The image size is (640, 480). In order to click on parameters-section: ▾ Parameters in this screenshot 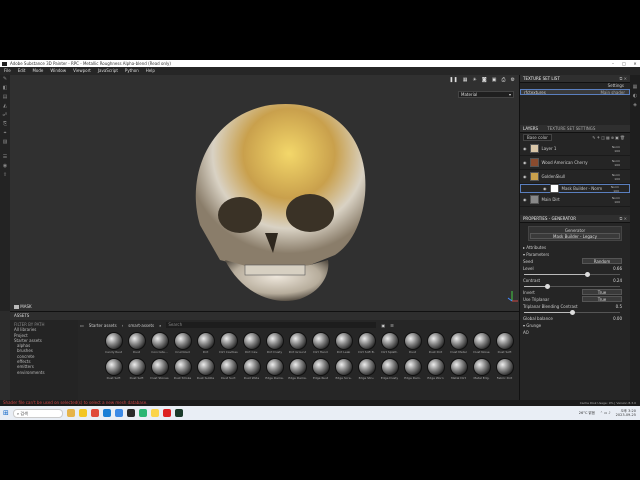, I will do `click(575, 254)`.